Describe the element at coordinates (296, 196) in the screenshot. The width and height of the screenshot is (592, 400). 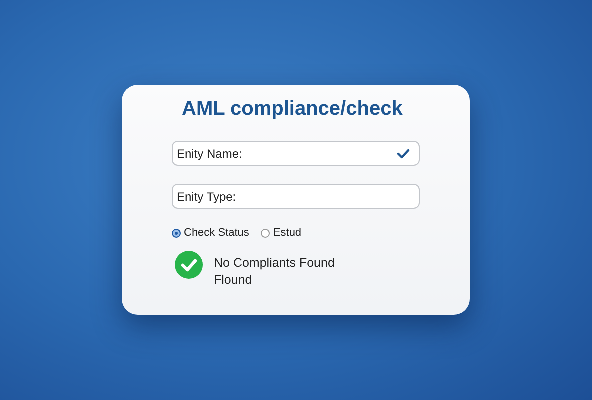
I see `text-field: Enity Type:` at that location.